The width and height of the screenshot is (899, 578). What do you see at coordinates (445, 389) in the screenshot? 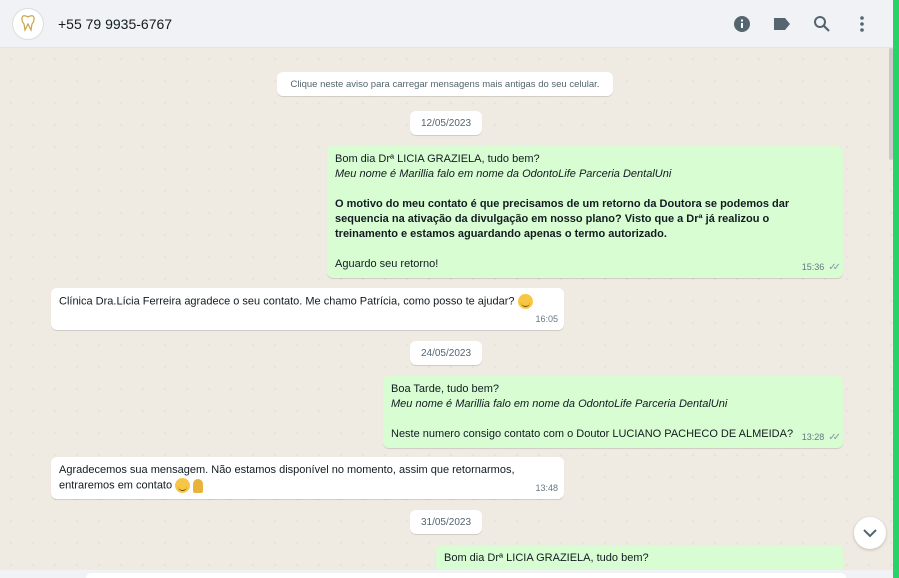
I see `message-line: Boa Tarde, tudo bem?` at bounding box center [445, 389].